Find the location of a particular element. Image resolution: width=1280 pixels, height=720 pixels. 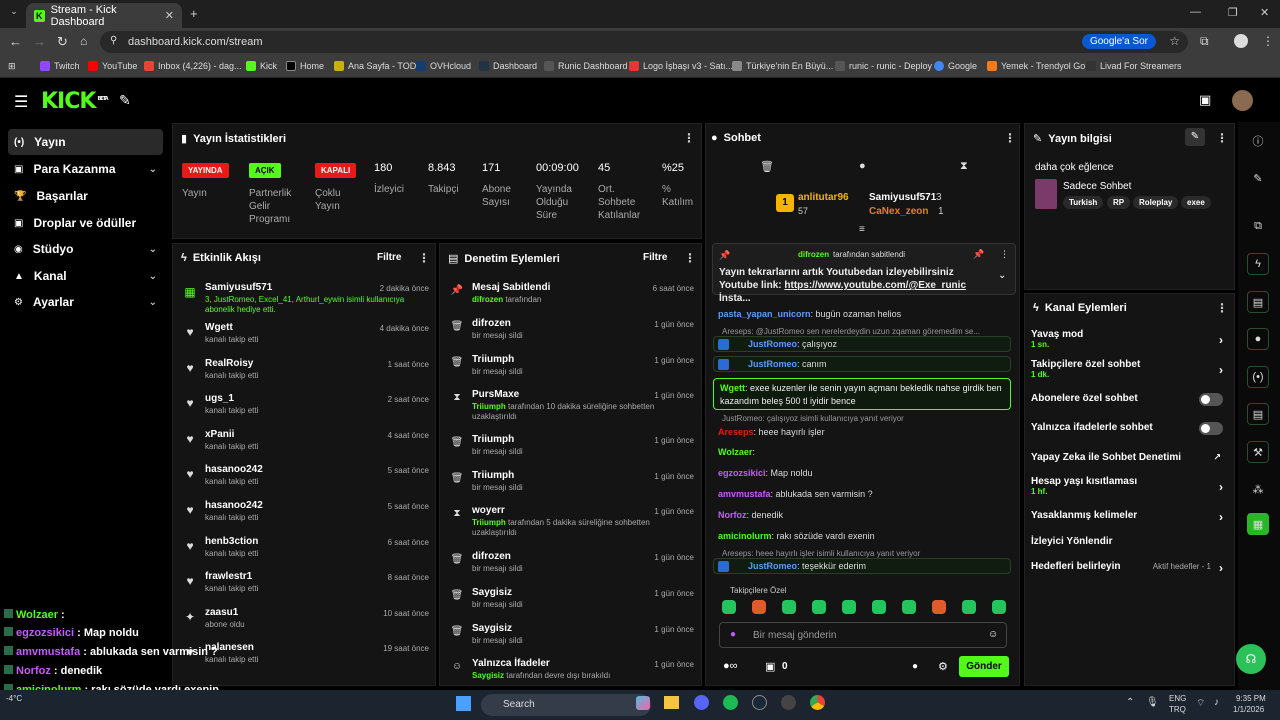

wifi-icon: ⌔ is located at coordinates (1200, 703).